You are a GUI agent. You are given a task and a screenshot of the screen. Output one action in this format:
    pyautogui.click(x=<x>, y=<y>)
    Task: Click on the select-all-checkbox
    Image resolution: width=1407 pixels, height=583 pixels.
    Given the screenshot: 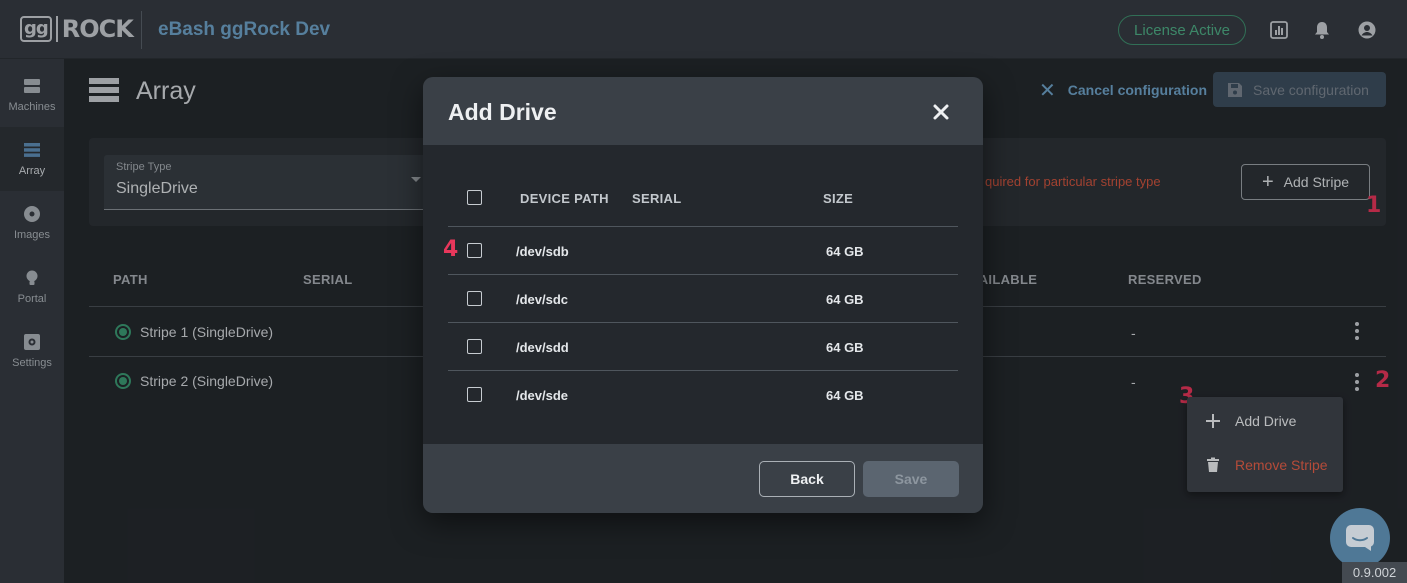 What is the action you would take?
    pyautogui.click(x=474, y=197)
    